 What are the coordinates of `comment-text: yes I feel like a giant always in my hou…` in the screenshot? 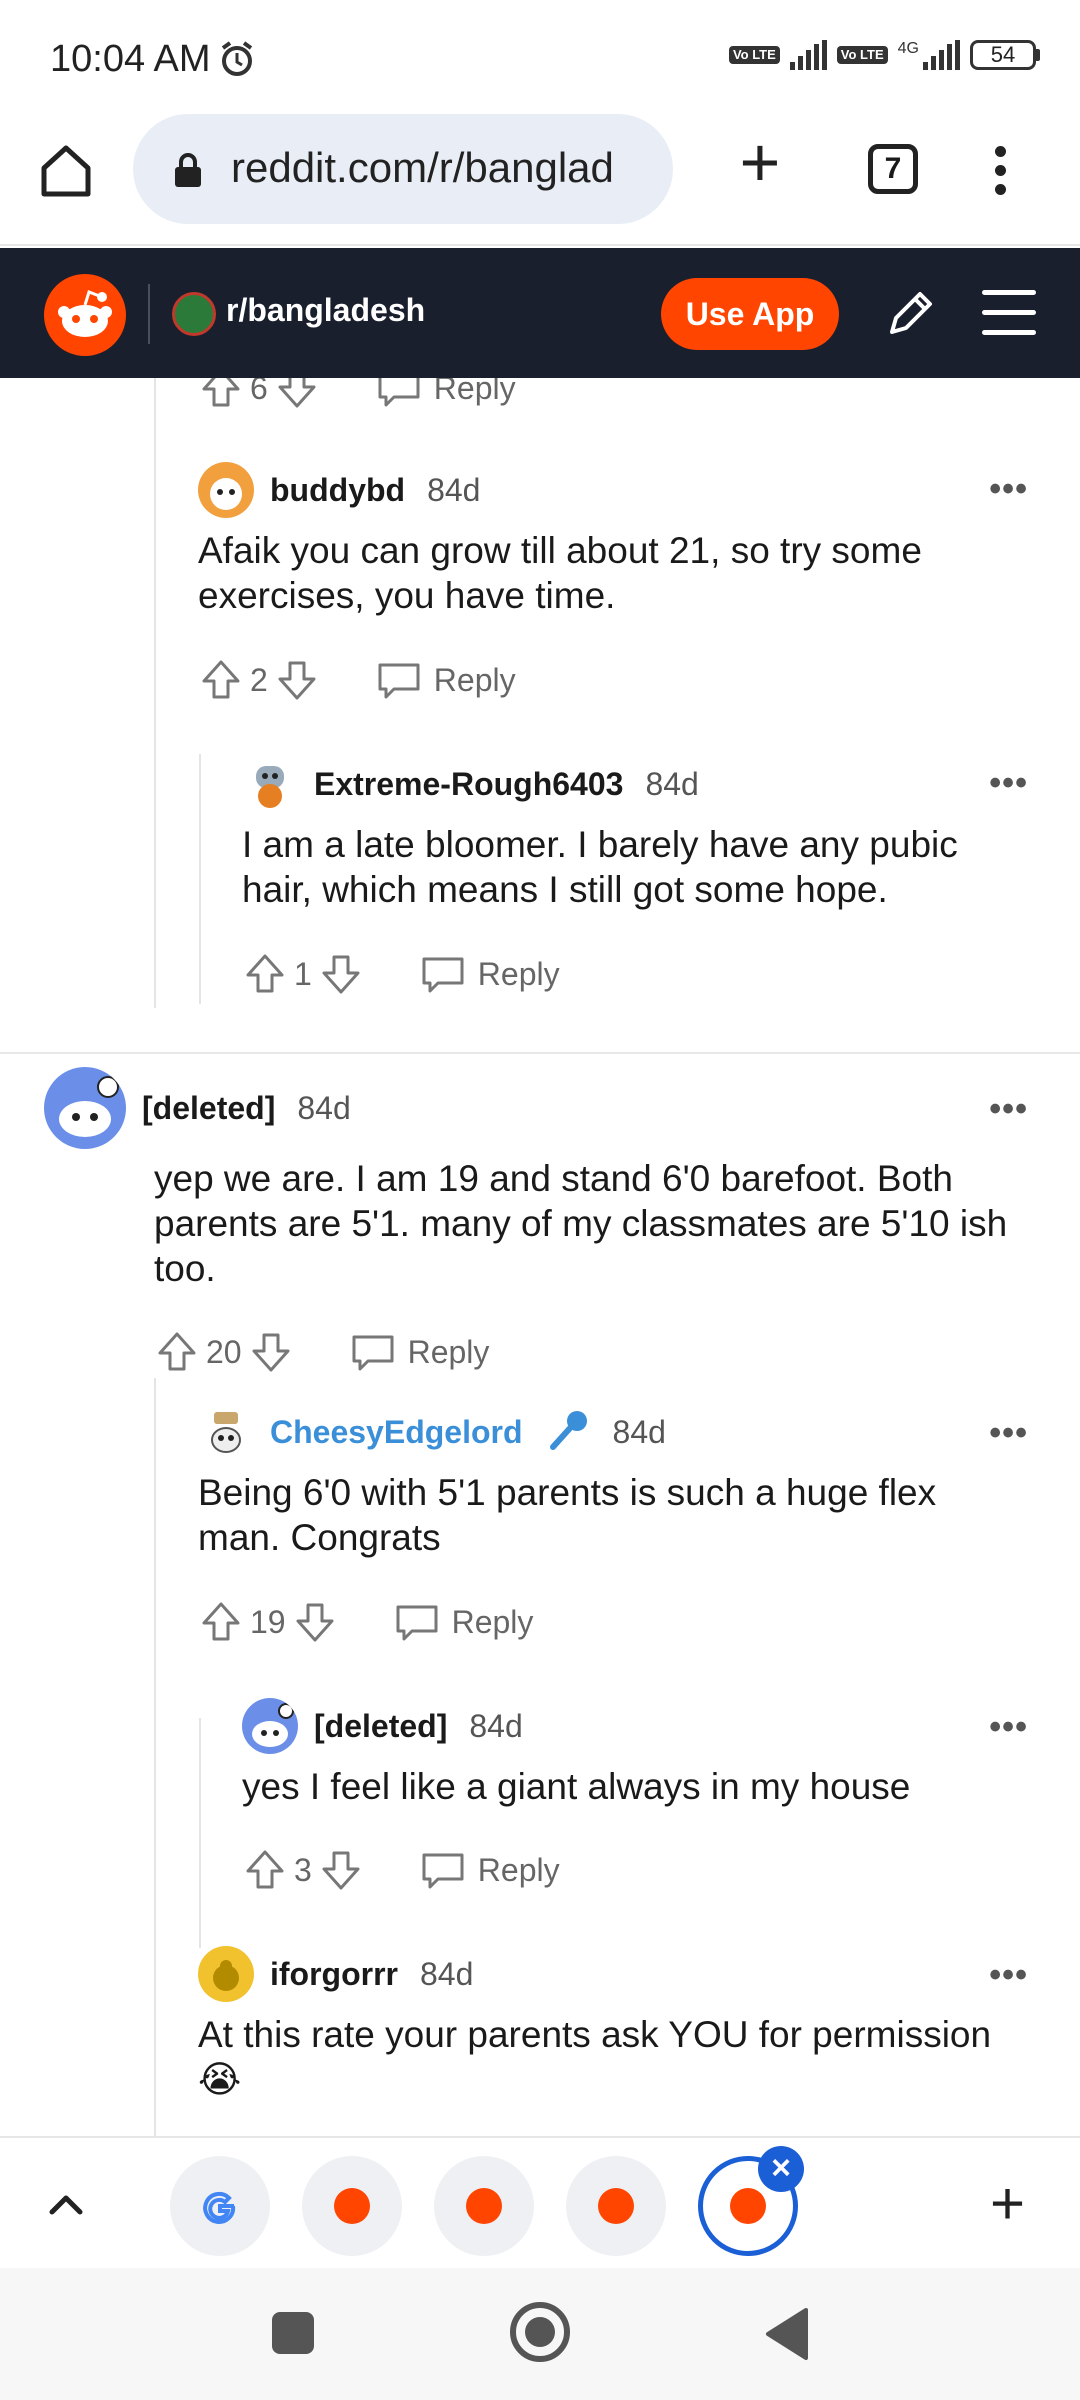 It's located at (576, 1786).